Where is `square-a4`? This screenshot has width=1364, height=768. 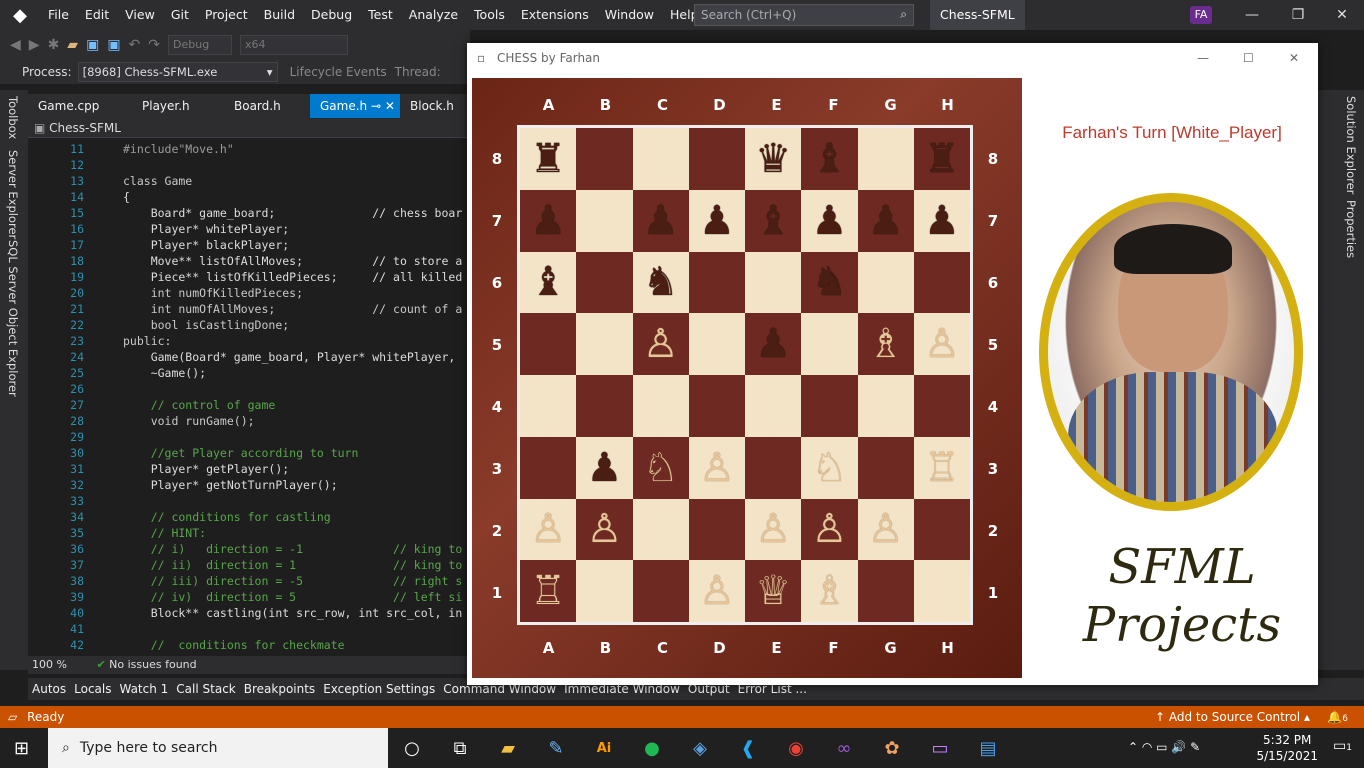
square-a4 is located at coordinates (548, 406).